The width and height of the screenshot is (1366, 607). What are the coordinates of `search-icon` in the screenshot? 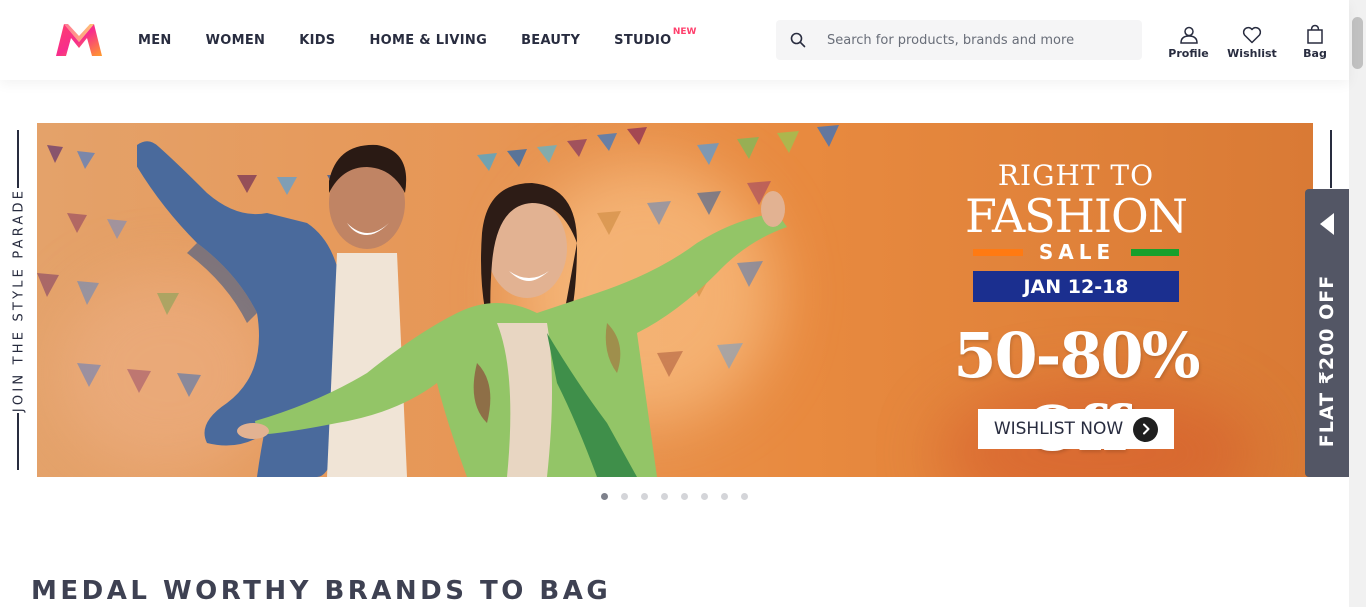 It's located at (798, 40).